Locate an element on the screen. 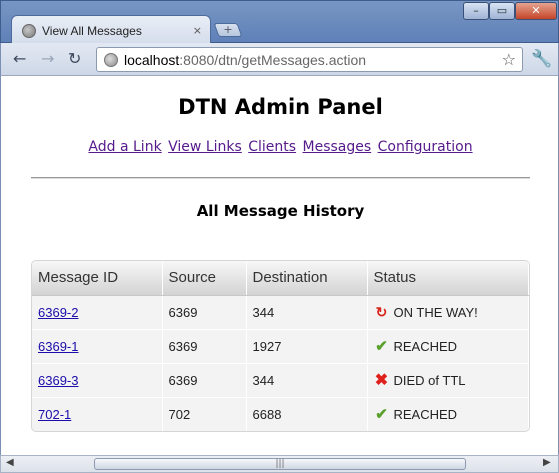 The height and width of the screenshot is (473, 559). divider is located at coordinates (280, 178).